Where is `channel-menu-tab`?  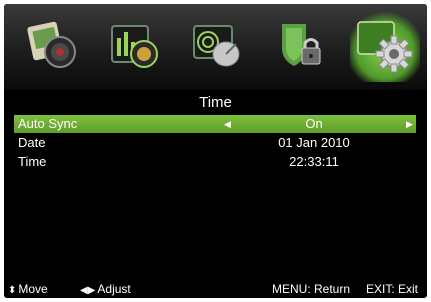
channel-menu-tab is located at coordinates (217, 45).